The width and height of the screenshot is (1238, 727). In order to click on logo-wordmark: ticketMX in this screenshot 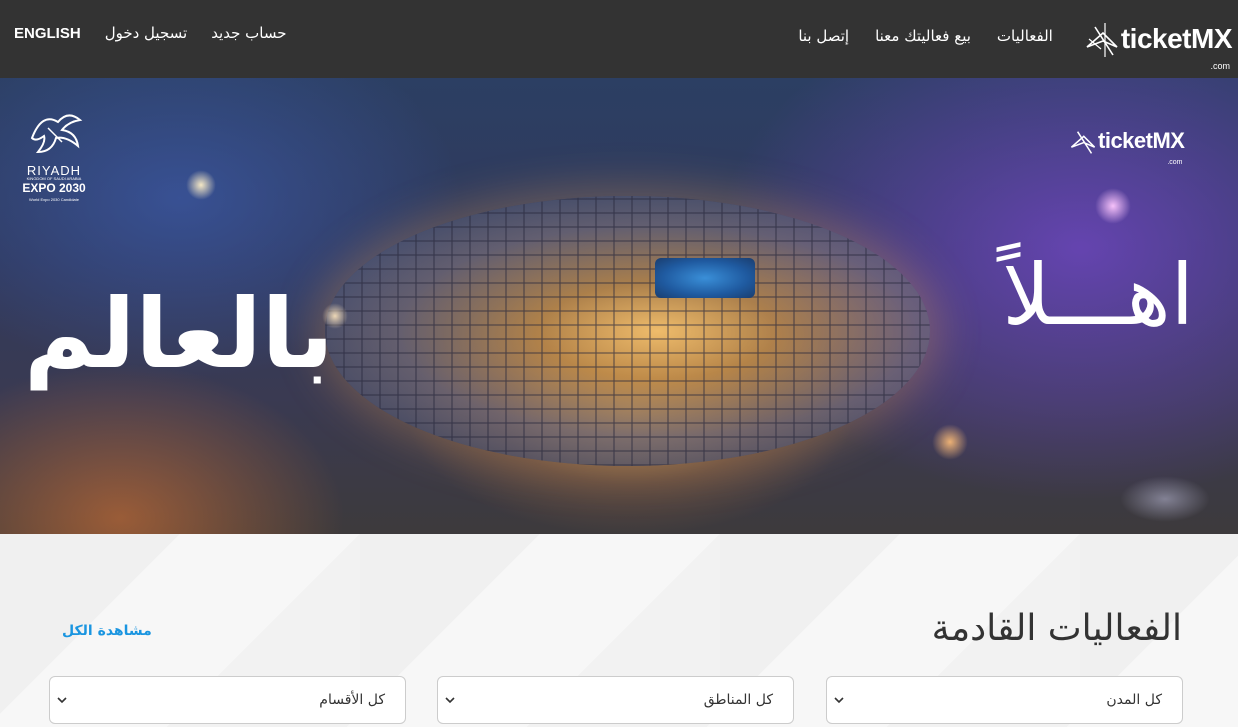, I will do `click(1176, 38)`.